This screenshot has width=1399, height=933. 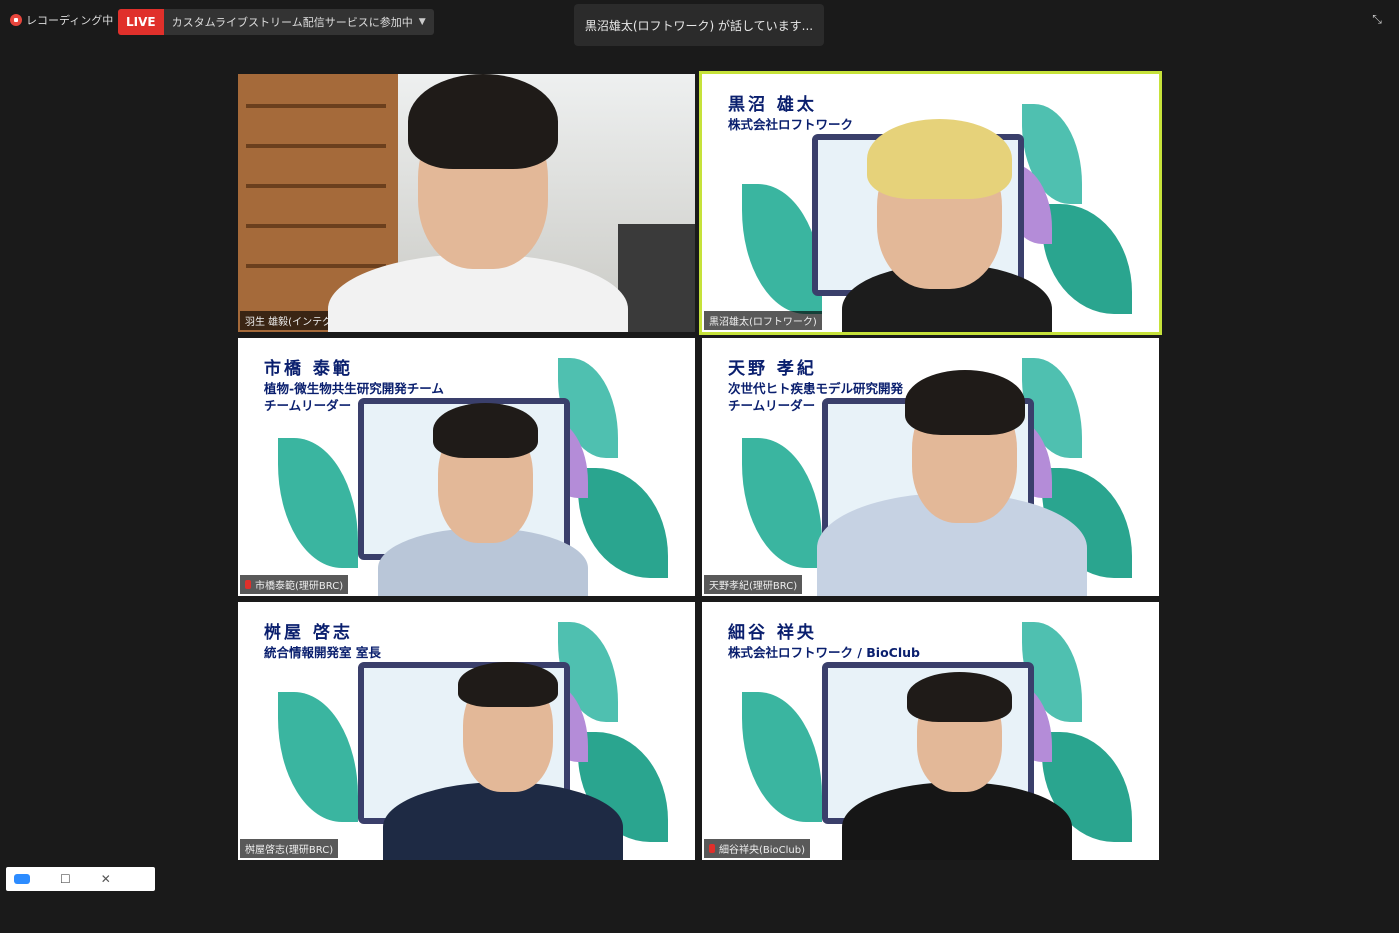 What do you see at coordinates (753, 584) in the screenshot?
I see `participant-name-label: 天野孝紀(理研BRC)` at bounding box center [753, 584].